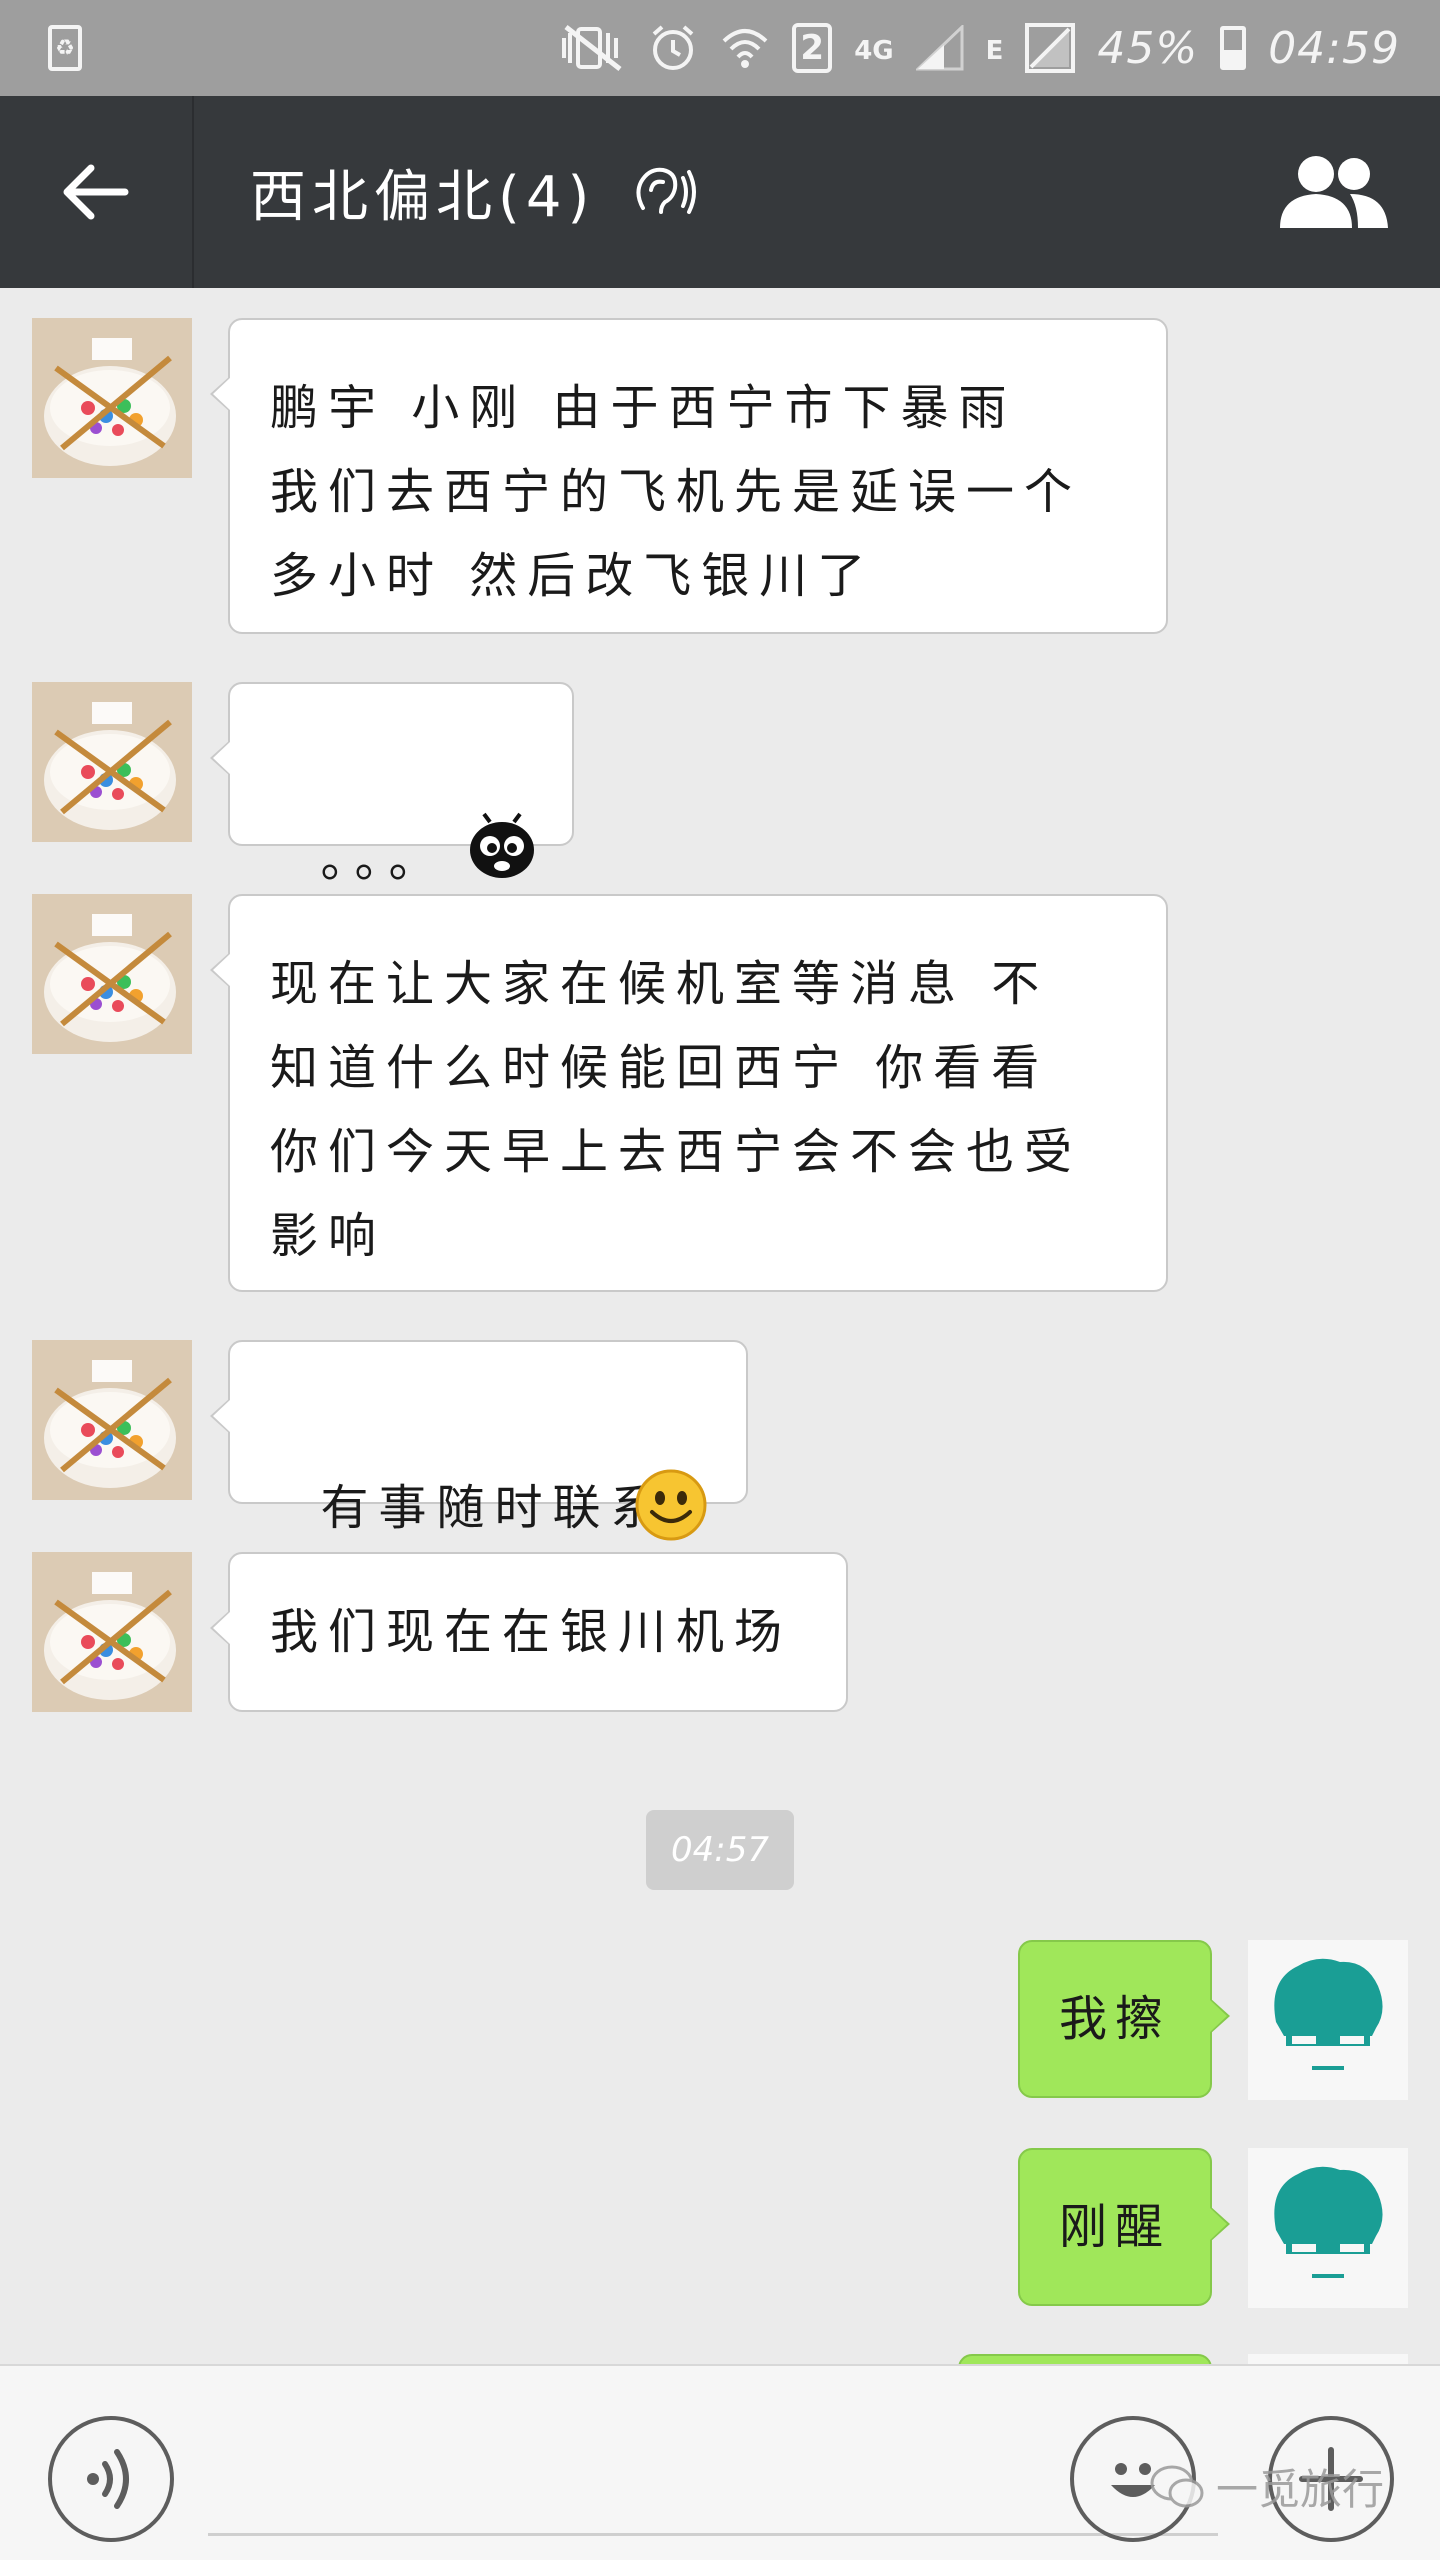 This screenshot has width=1440, height=2560. What do you see at coordinates (1300, 2489) in the screenshot?
I see `watermark-text: 一觅旅行` at bounding box center [1300, 2489].